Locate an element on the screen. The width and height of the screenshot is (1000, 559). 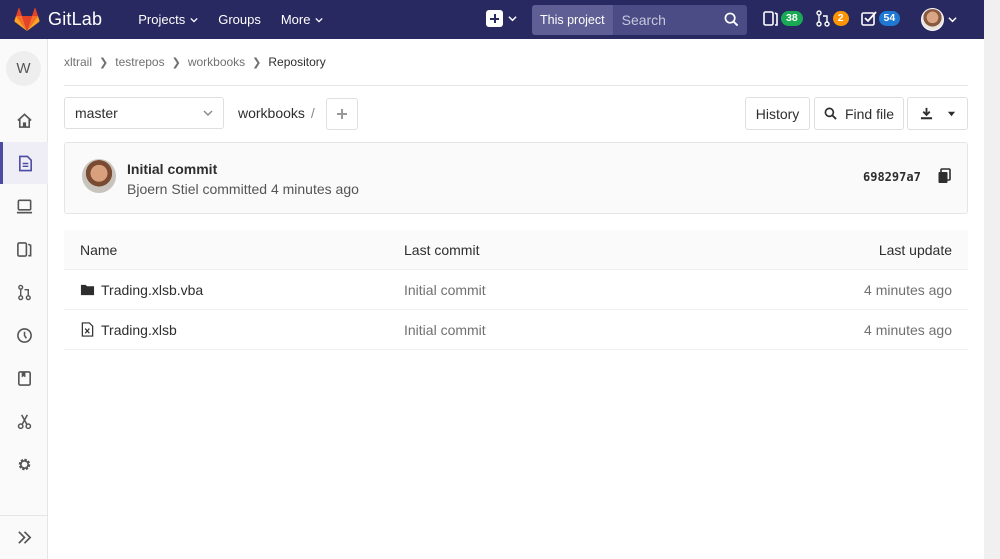
search-scope-badge: This project is located at coordinates (572, 20).